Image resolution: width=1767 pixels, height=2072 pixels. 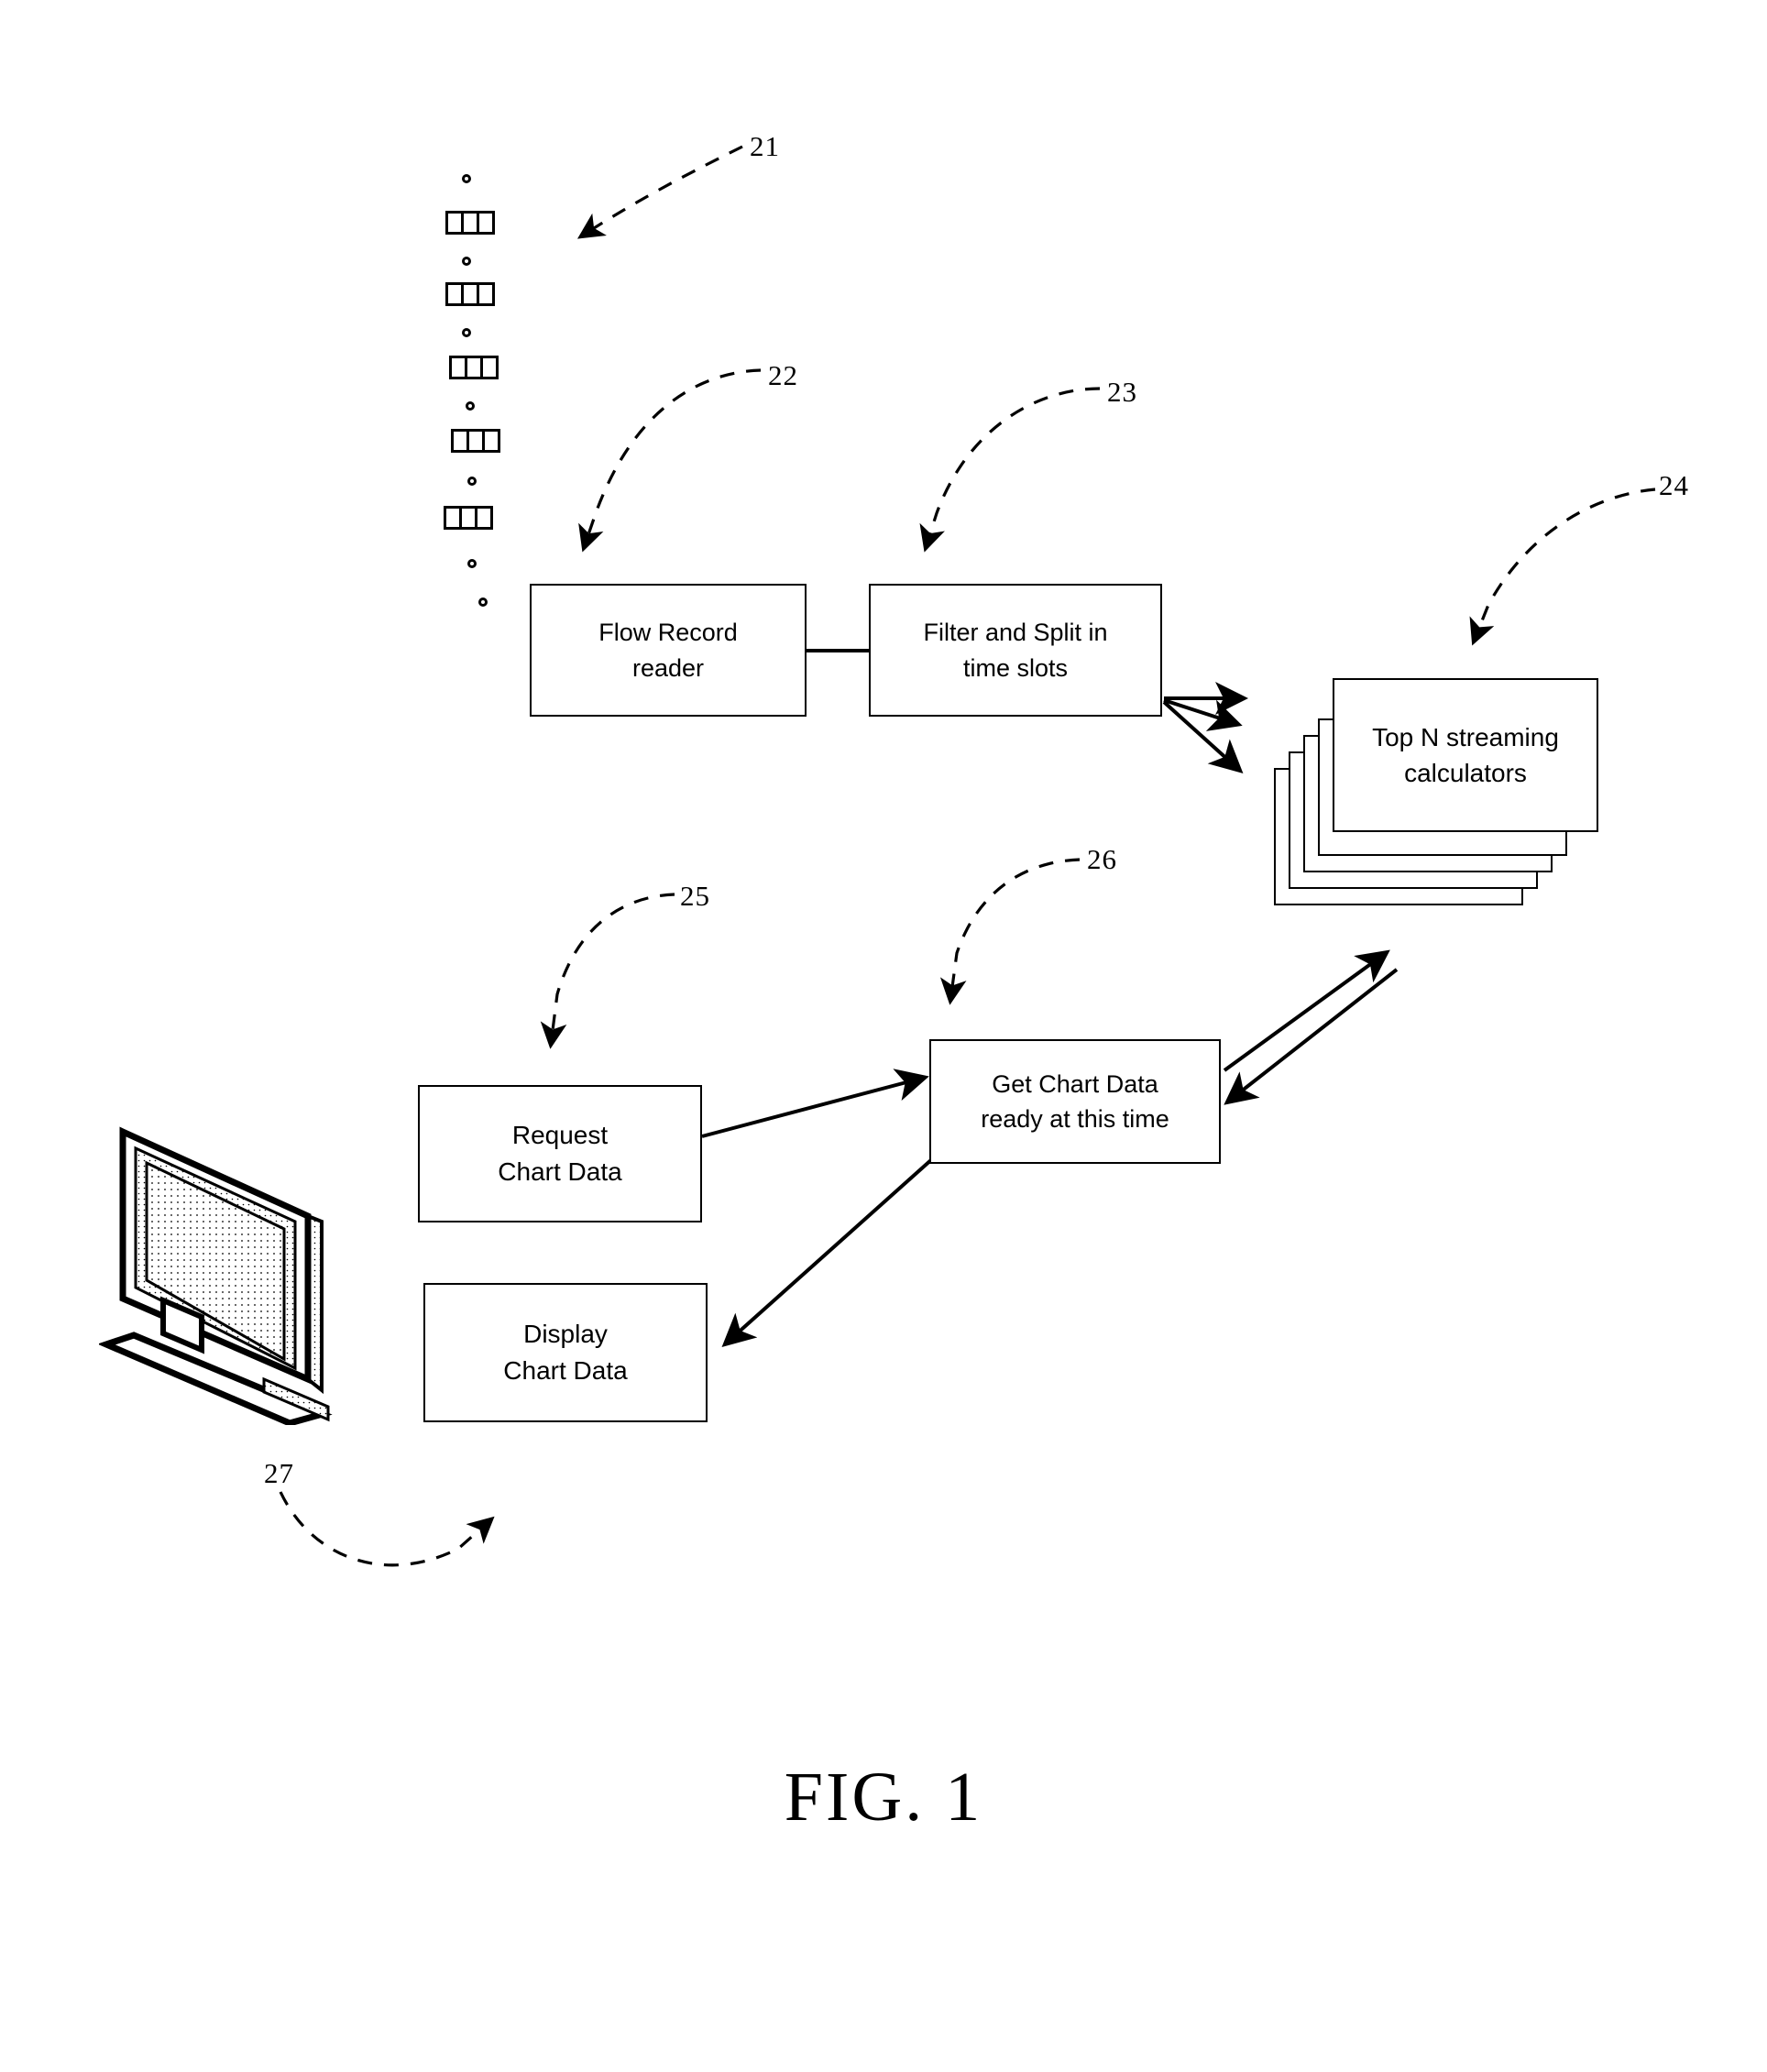 What do you see at coordinates (1122, 392) in the screenshot?
I see `reference-numeral-23: 23` at bounding box center [1122, 392].